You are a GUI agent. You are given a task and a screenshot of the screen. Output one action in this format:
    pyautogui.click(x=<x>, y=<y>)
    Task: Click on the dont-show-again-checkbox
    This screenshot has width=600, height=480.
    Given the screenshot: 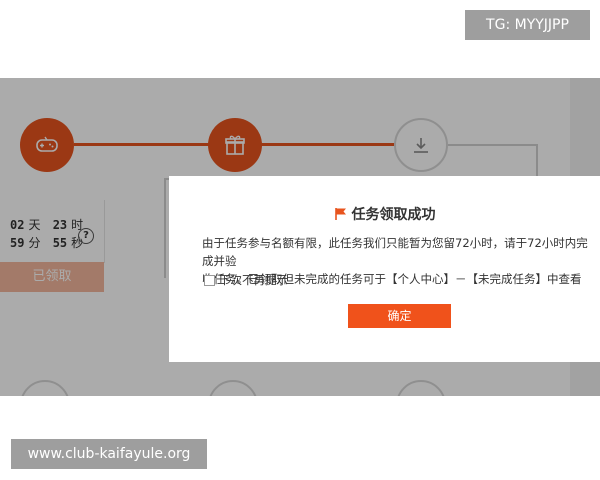 What is the action you would take?
    pyautogui.click(x=209, y=280)
    